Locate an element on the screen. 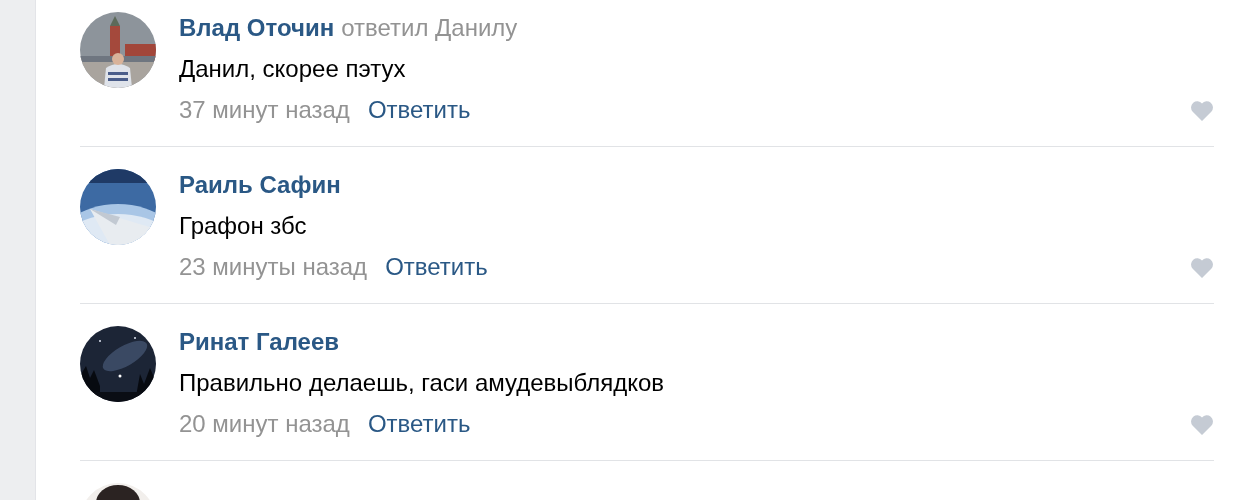  author-name: Раиль Сафин is located at coordinates (260, 184).